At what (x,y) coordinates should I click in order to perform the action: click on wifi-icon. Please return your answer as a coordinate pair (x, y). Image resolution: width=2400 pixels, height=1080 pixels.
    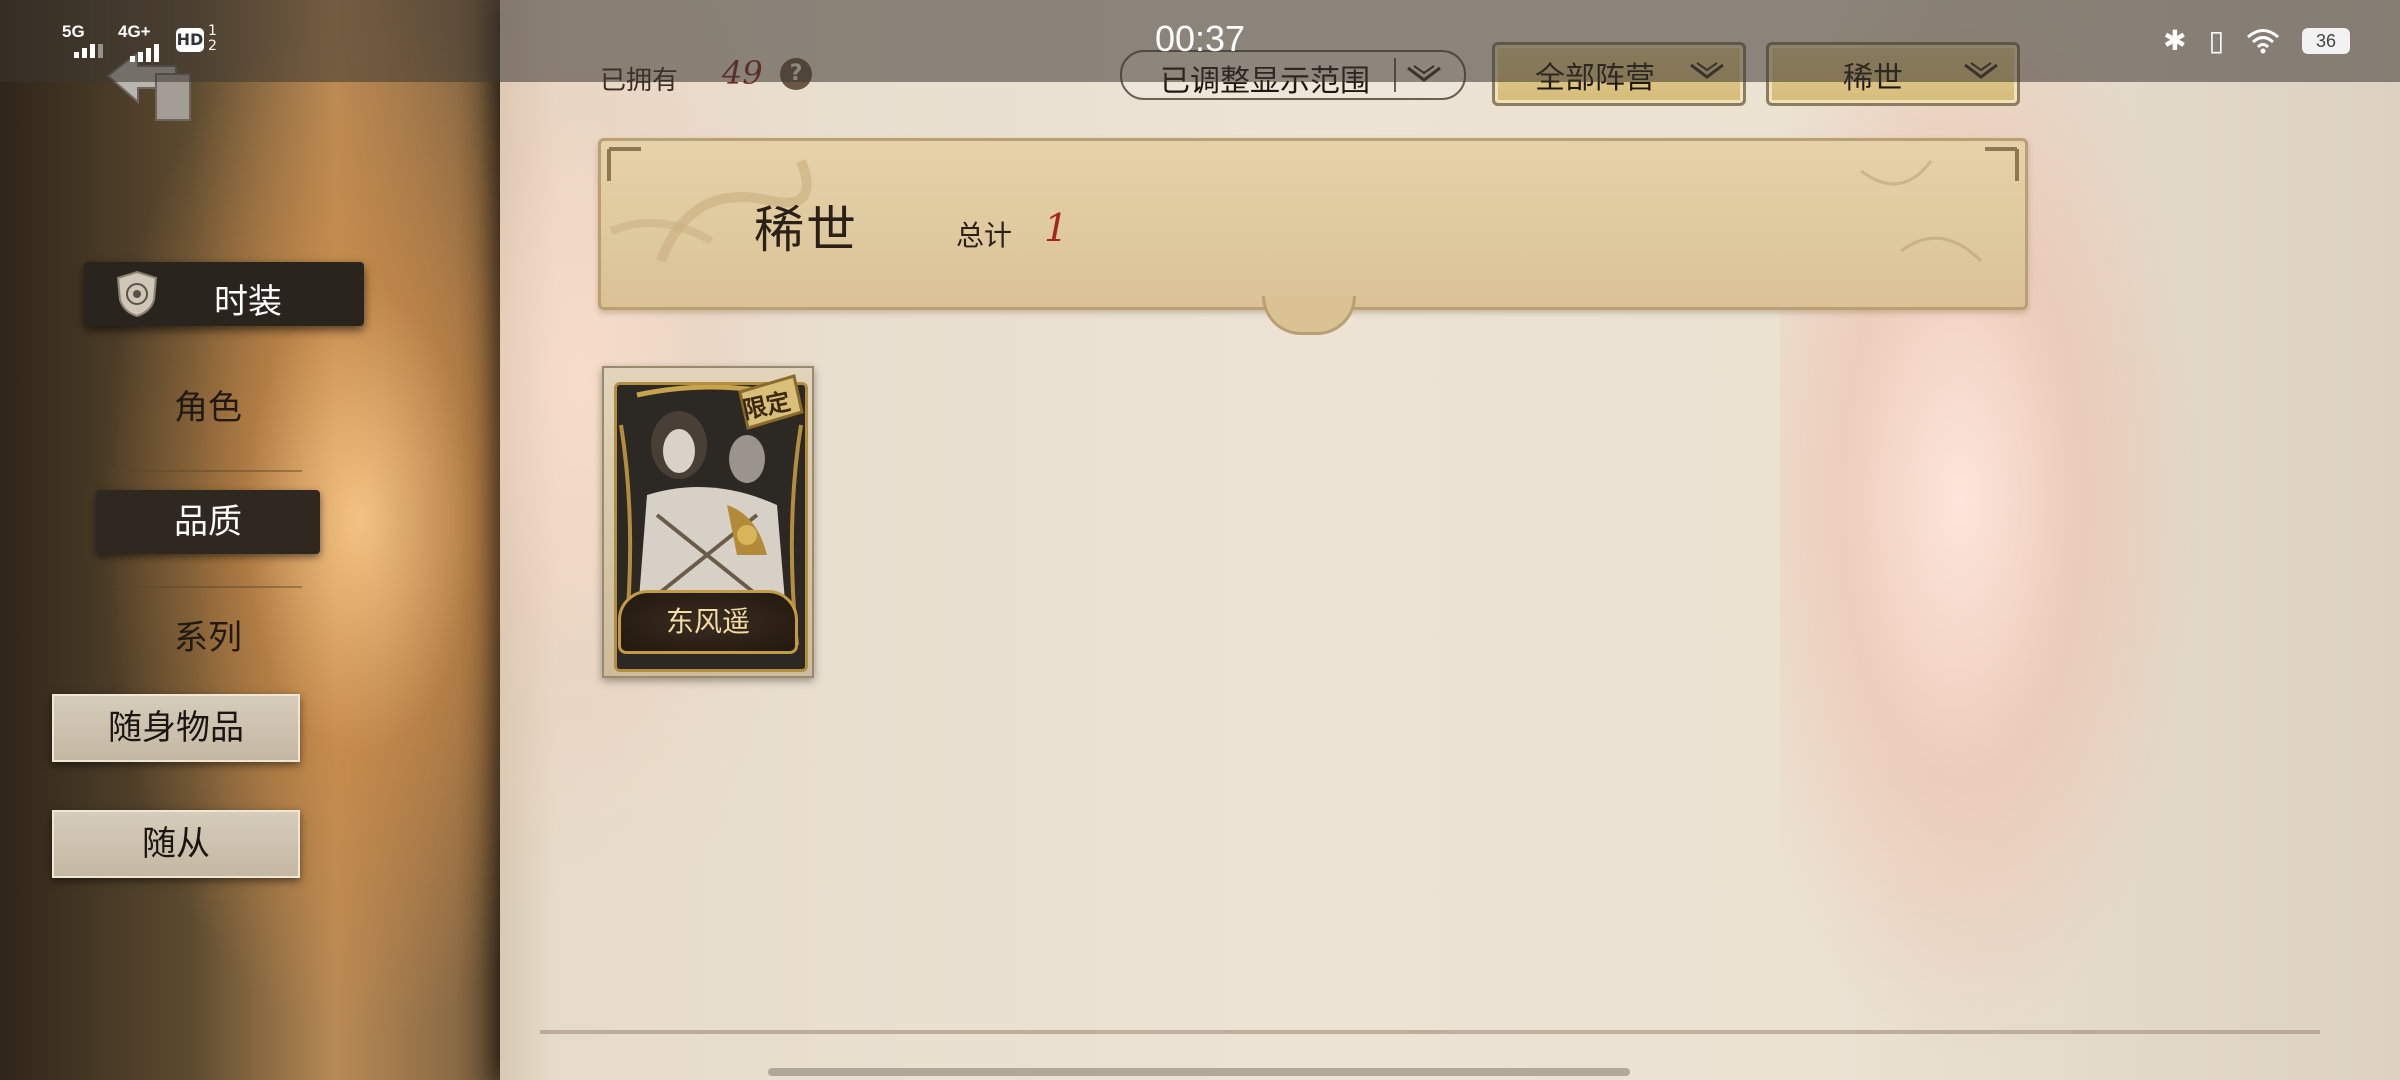
    Looking at the image, I should click on (2263, 40).